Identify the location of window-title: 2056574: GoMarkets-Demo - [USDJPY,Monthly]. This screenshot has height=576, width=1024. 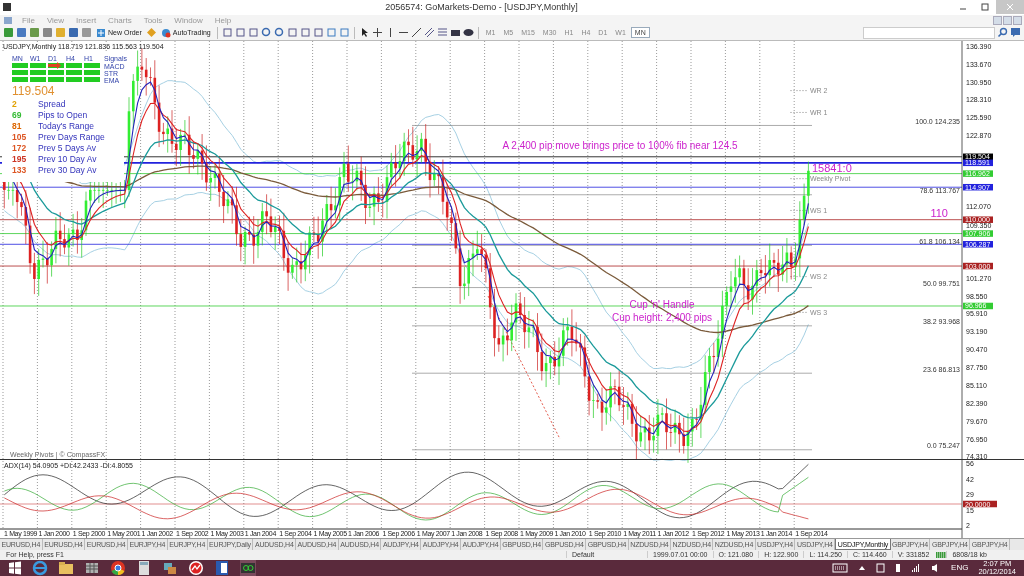
(481, 7).